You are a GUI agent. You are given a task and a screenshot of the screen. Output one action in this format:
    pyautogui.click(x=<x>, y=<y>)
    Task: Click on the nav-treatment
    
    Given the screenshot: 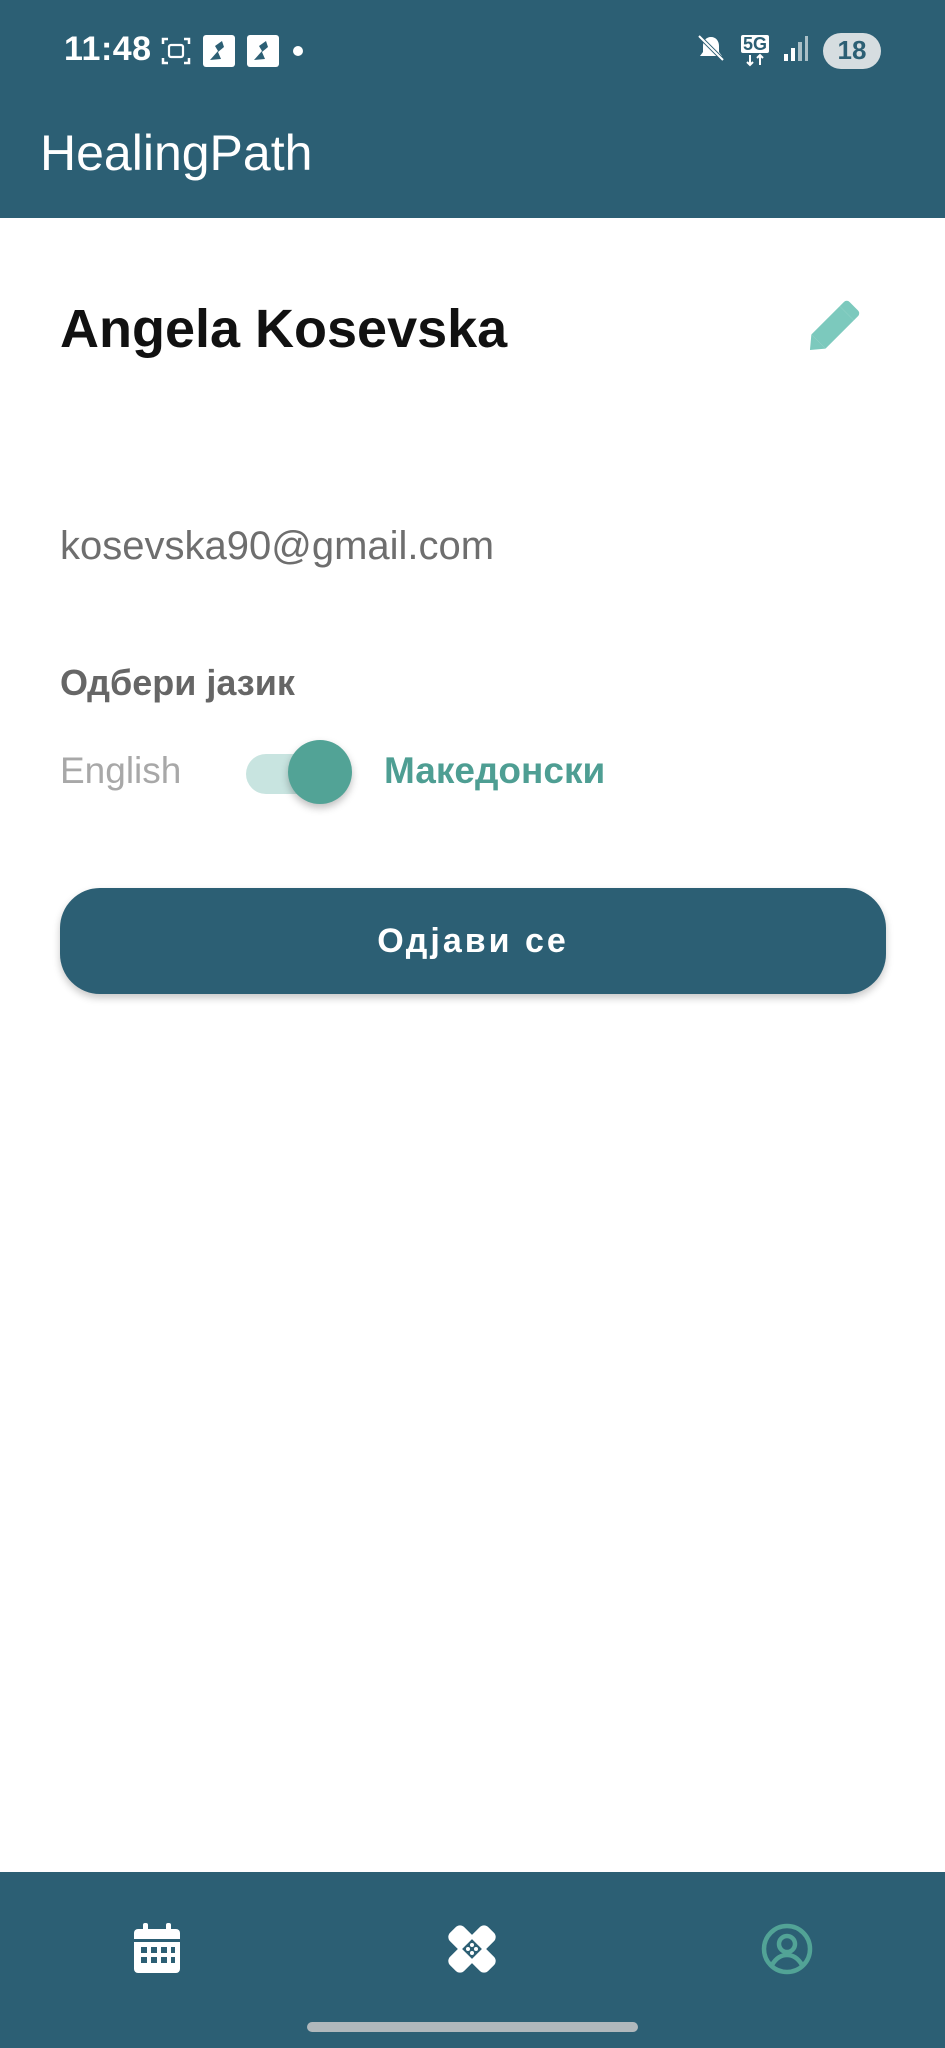 What is the action you would take?
    pyautogui.click(x=472, y=1951)
    